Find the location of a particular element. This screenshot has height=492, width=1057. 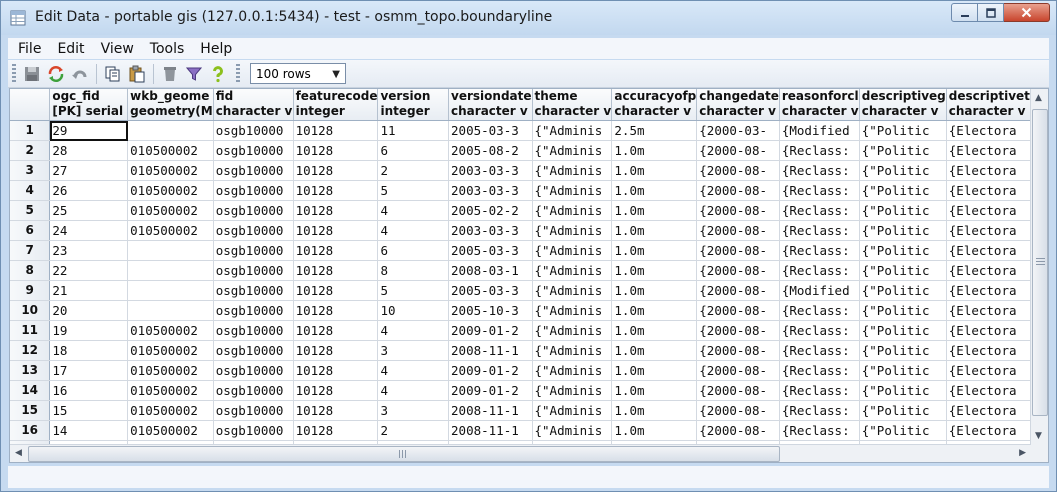

scroll-up-icon: ▲ is located at coordinates (1038, 98).